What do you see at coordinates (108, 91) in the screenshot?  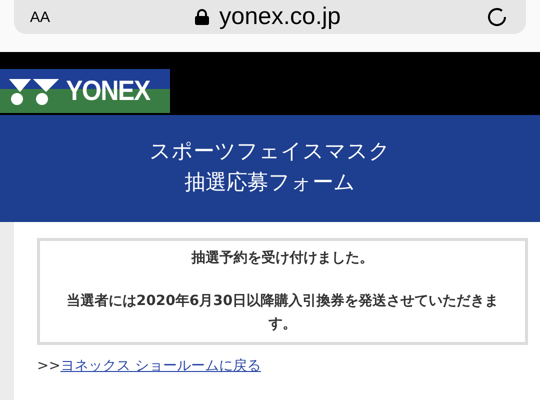 I see `logo-text: YONEX` at bounding box center [108, 91].